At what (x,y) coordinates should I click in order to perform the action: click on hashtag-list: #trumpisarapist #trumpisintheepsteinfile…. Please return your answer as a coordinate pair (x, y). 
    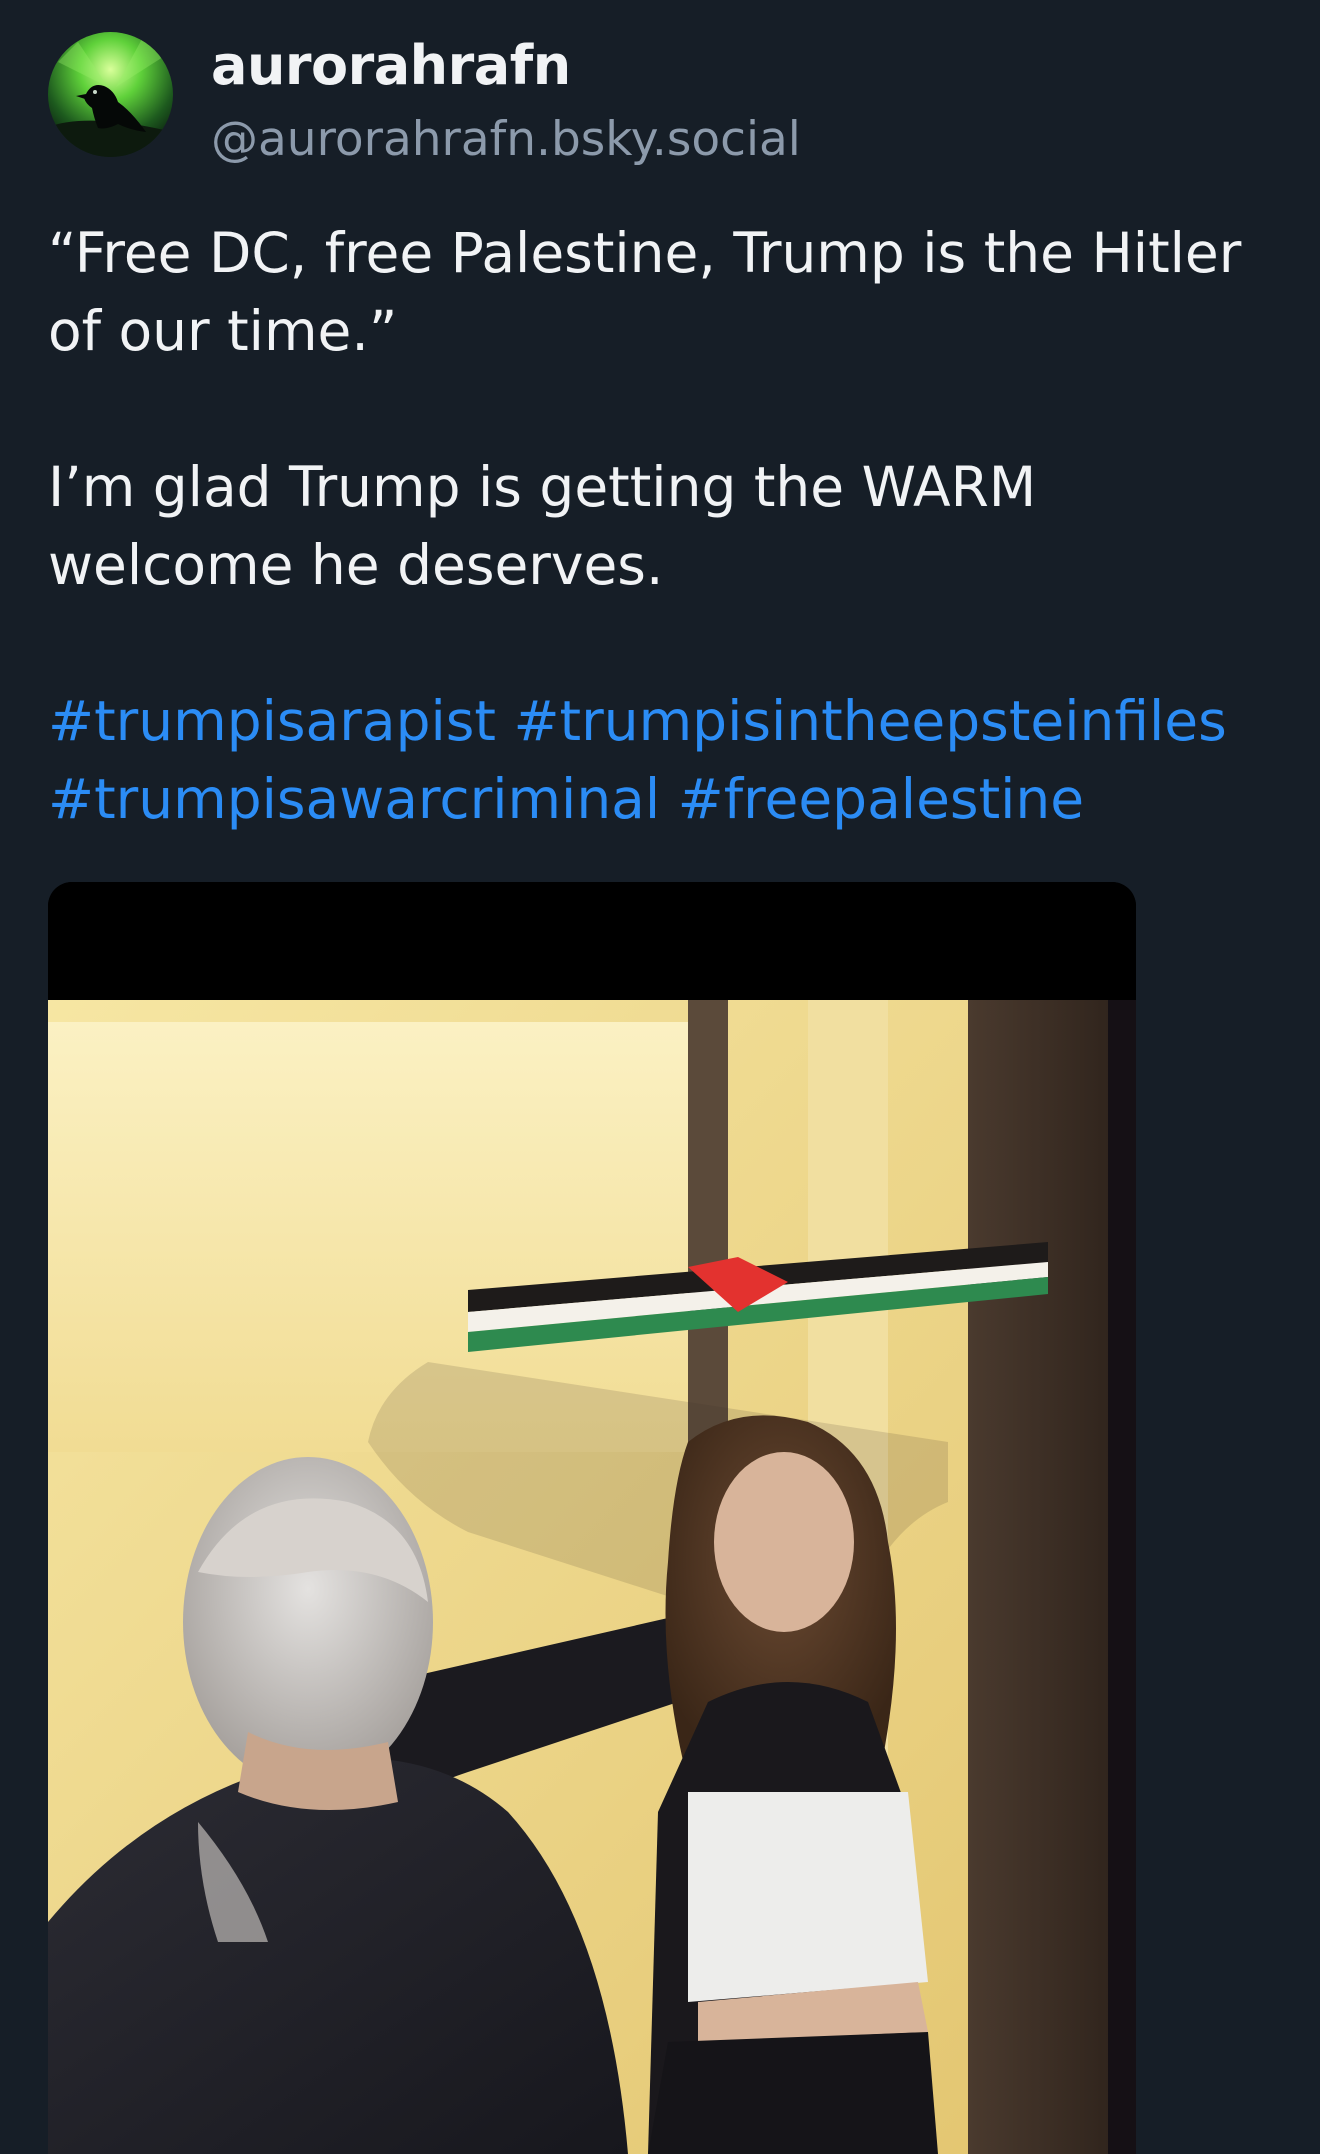
    Looking at the image, I should click on (673, 760).